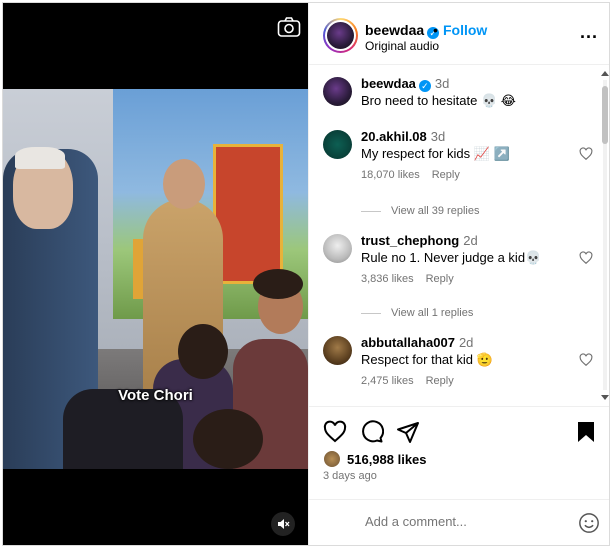 This screenshot has height=549, width=614. I want to click on comment-text: Respect for that kid 🫡, so click(427, 359).